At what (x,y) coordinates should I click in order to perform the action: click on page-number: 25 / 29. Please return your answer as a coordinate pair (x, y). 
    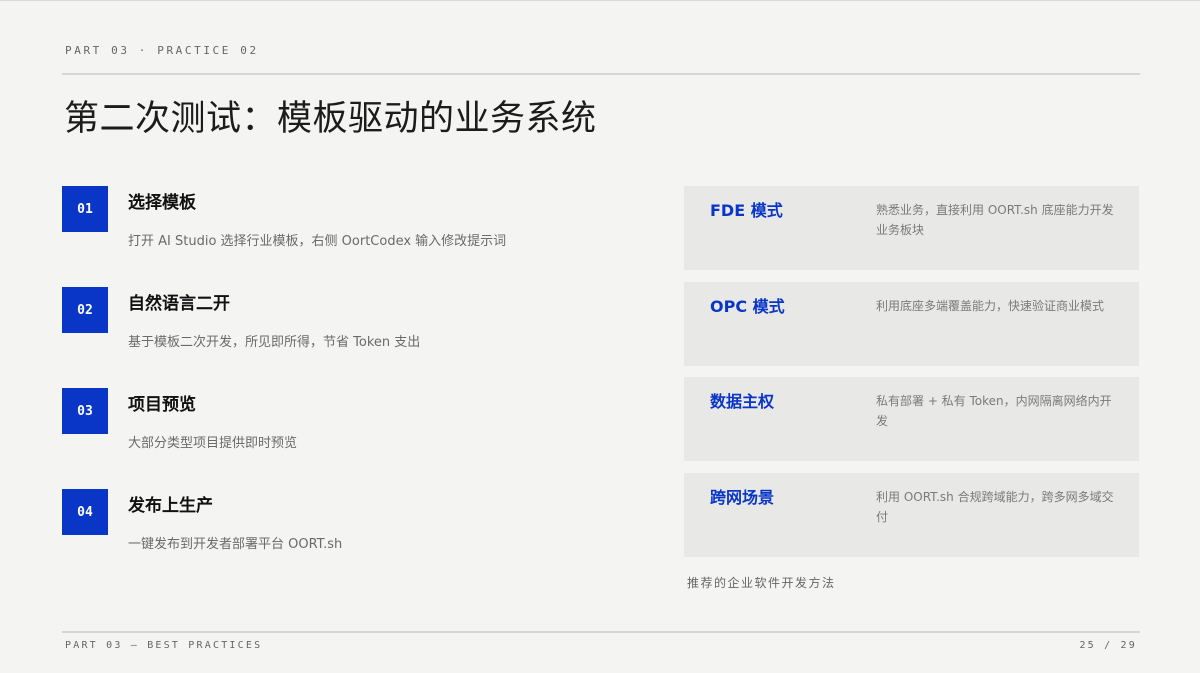
    Looking at the image, I should click on (1108, 645).